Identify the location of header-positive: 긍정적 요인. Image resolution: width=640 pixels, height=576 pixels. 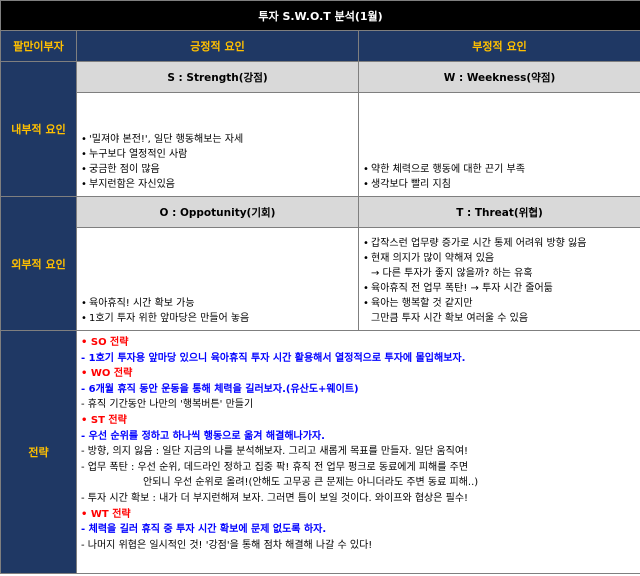
(217, 46).